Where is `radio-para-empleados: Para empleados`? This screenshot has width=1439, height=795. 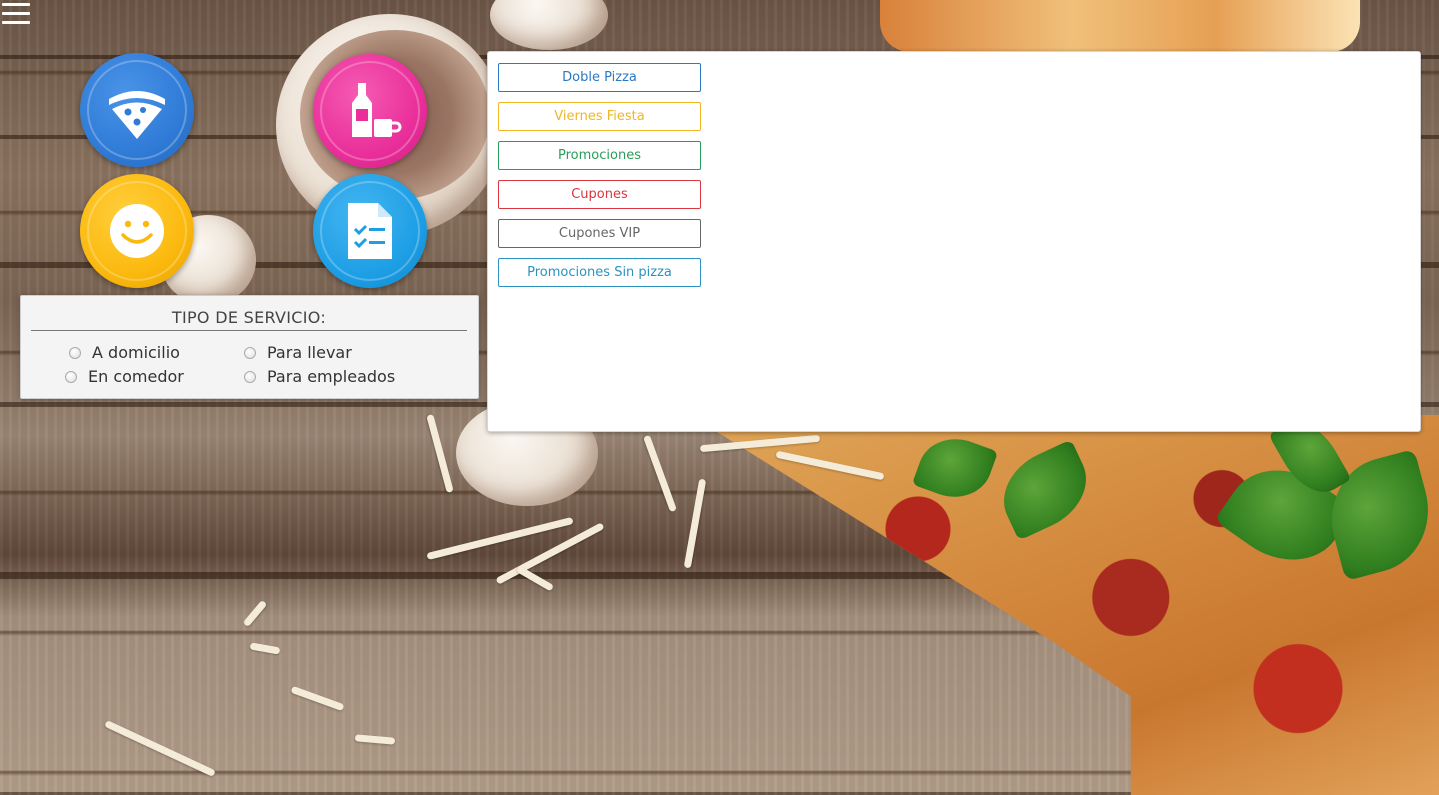 radio-para-empleados: Para empleados is located at coordinates (319, 376).